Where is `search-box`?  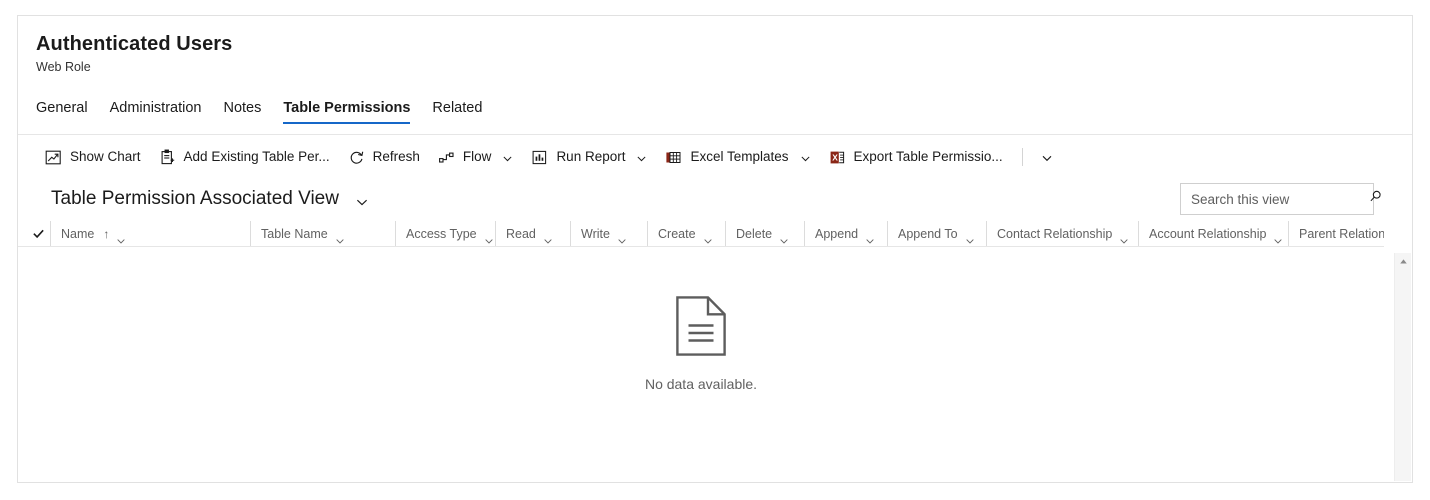 search-box is located at coordinates (1280, 199).